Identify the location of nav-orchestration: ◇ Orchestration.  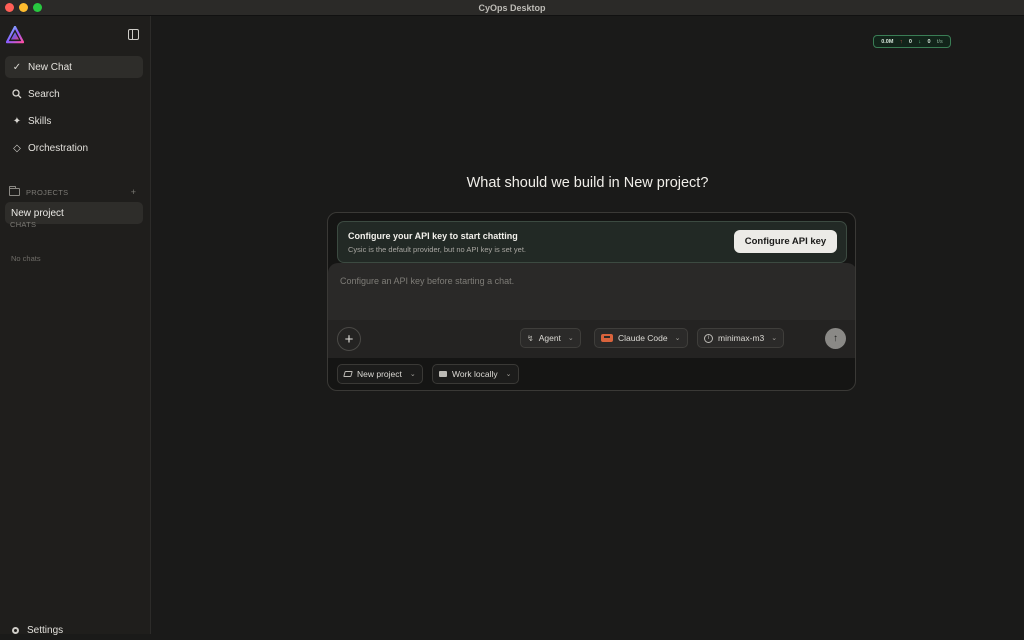
(74, 148).